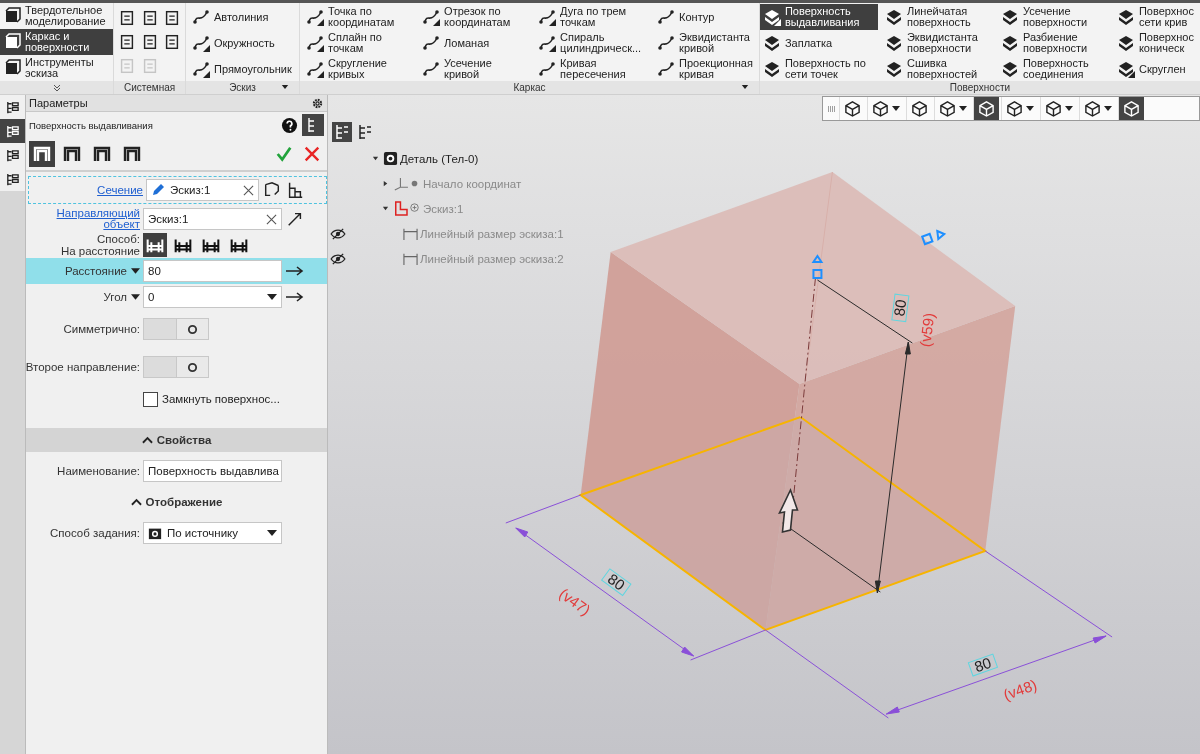 The height and width of the screenshot is (754, 1200). Describe the element at coordinates (475, 43) in the screenshot. I see `ribbon-tool-button: Ломаная` at that location.